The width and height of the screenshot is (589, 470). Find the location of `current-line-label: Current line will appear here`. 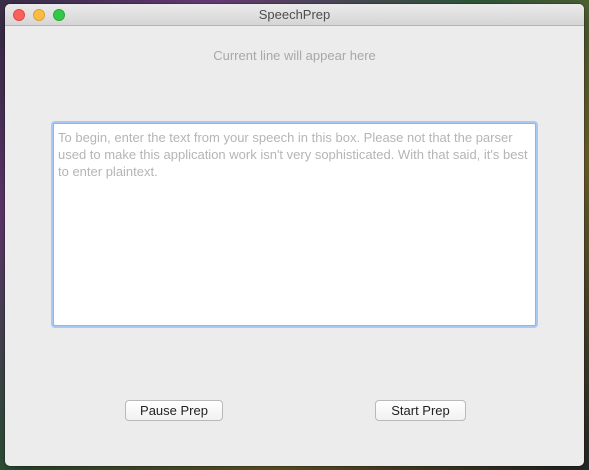

current-line-label: Current line will appear here is located at coordinates (294, 55).